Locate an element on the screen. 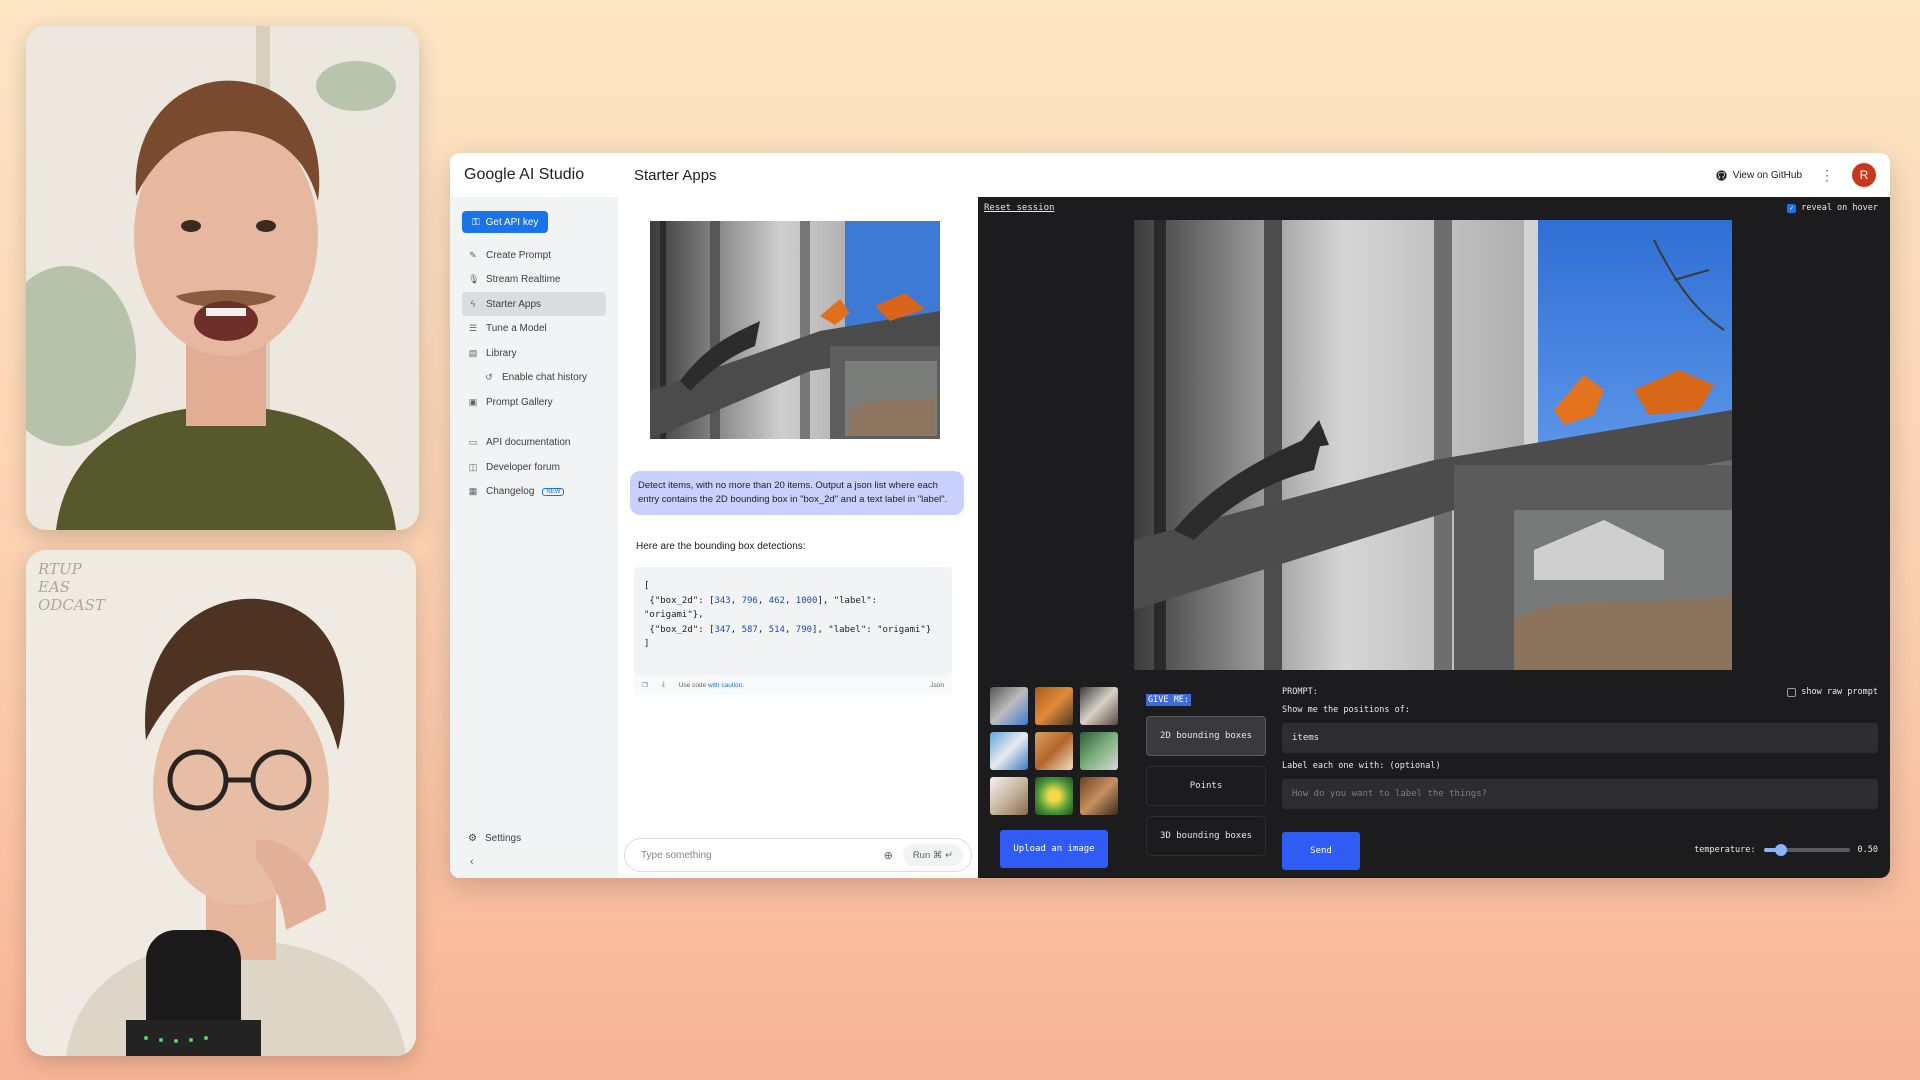 The width and height of the screenshot is (1920, 1080). changelog-icon: ▦ is located at coordinates (473, 491).